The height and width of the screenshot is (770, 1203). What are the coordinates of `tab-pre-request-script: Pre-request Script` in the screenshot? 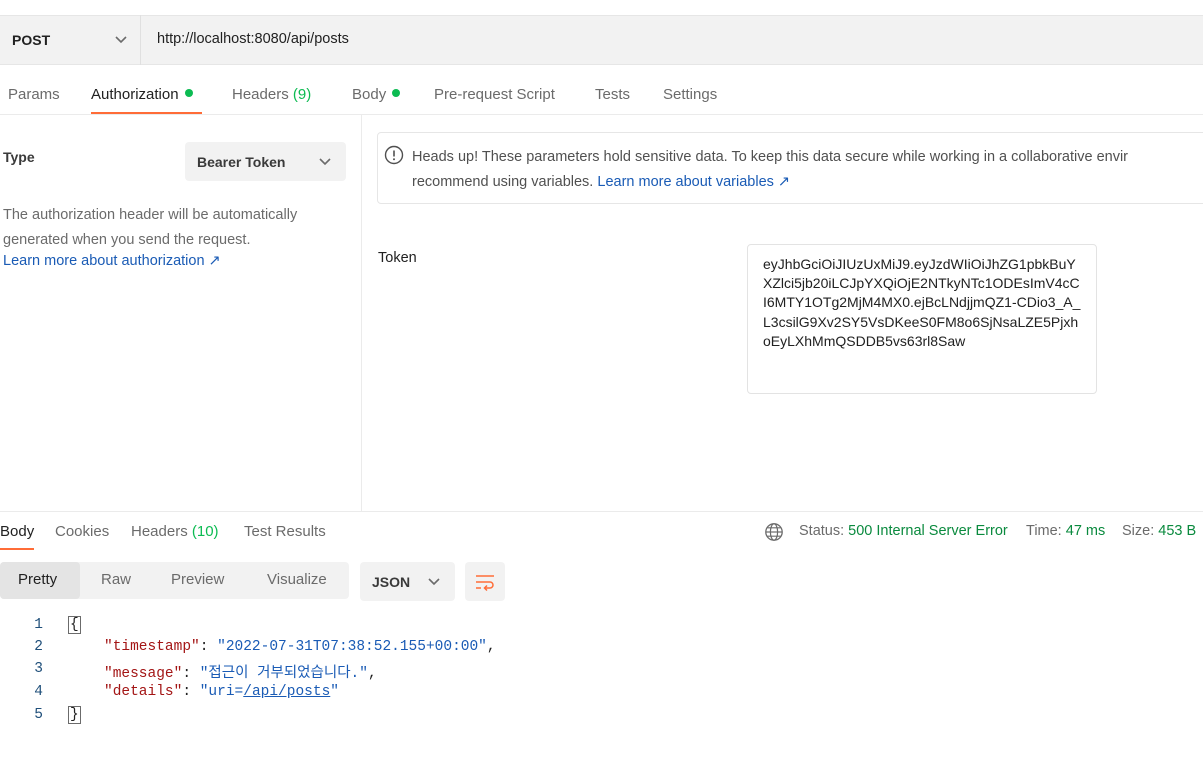 It's located at (494, 94).